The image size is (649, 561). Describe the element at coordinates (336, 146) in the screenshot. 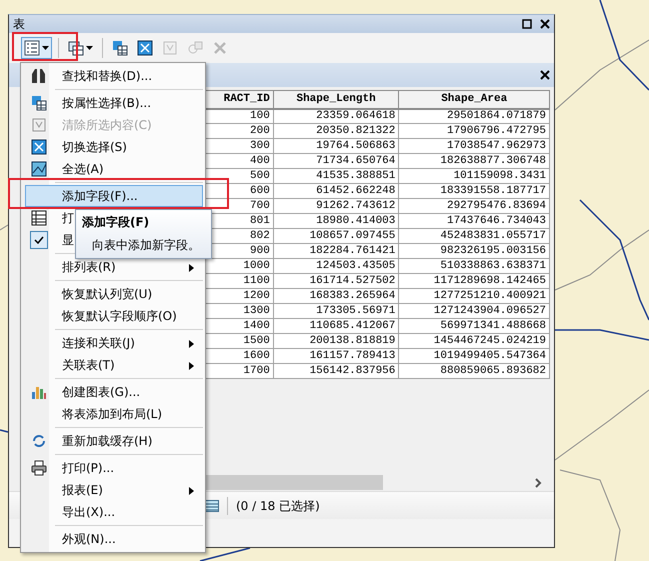

I see `table-cell: 19764.506863` at that location.